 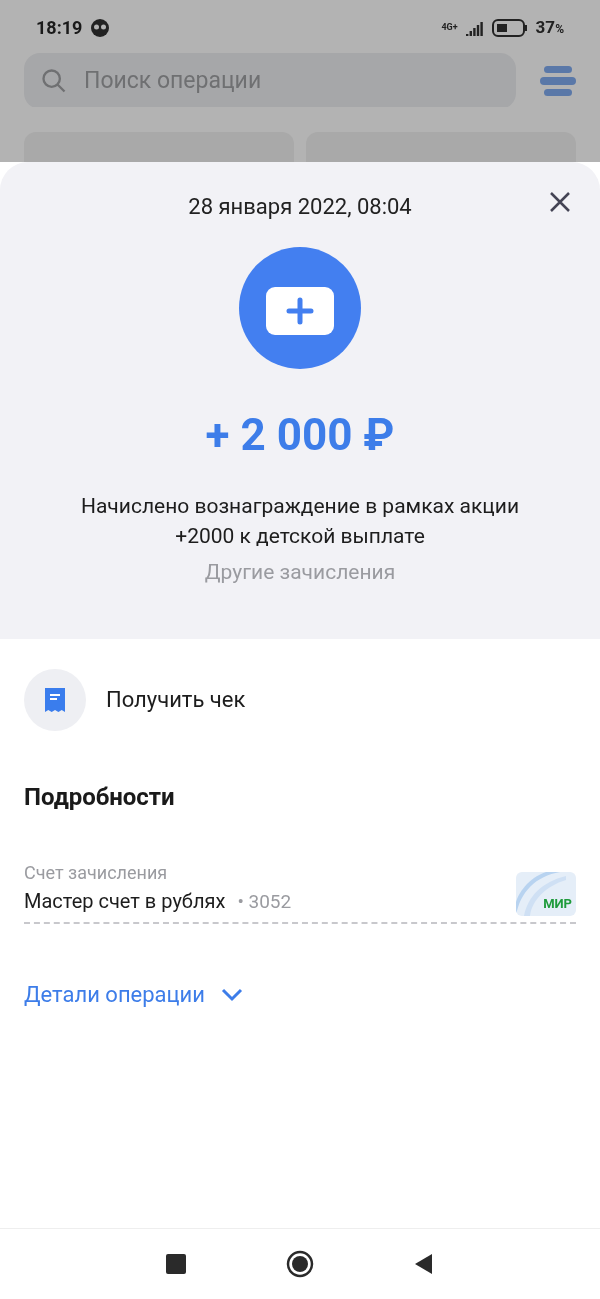 What do you see at coordinates (300, 572) in the screenshot?
I see `operation-category: Другие зачисления` at bounding box center [300, 572].